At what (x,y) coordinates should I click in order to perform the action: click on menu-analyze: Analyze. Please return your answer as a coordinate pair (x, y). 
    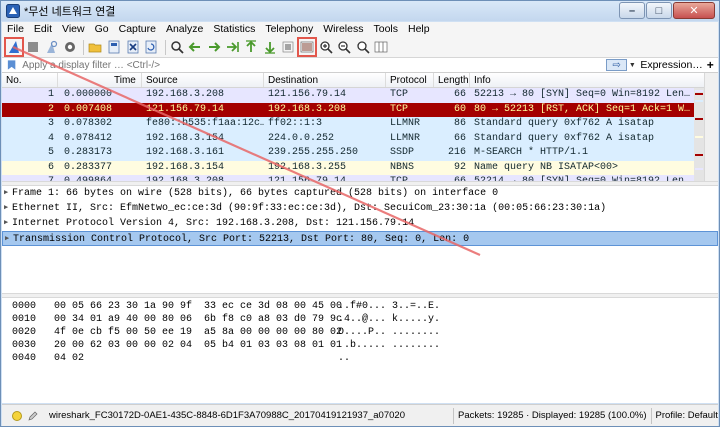
    Looking at the image, I should click on (184, 29).